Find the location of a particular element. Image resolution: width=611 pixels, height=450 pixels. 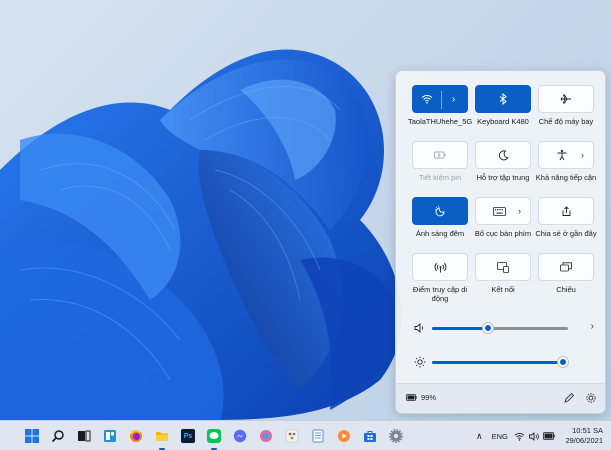

brightness-fill is located at coordinates (500, 362).